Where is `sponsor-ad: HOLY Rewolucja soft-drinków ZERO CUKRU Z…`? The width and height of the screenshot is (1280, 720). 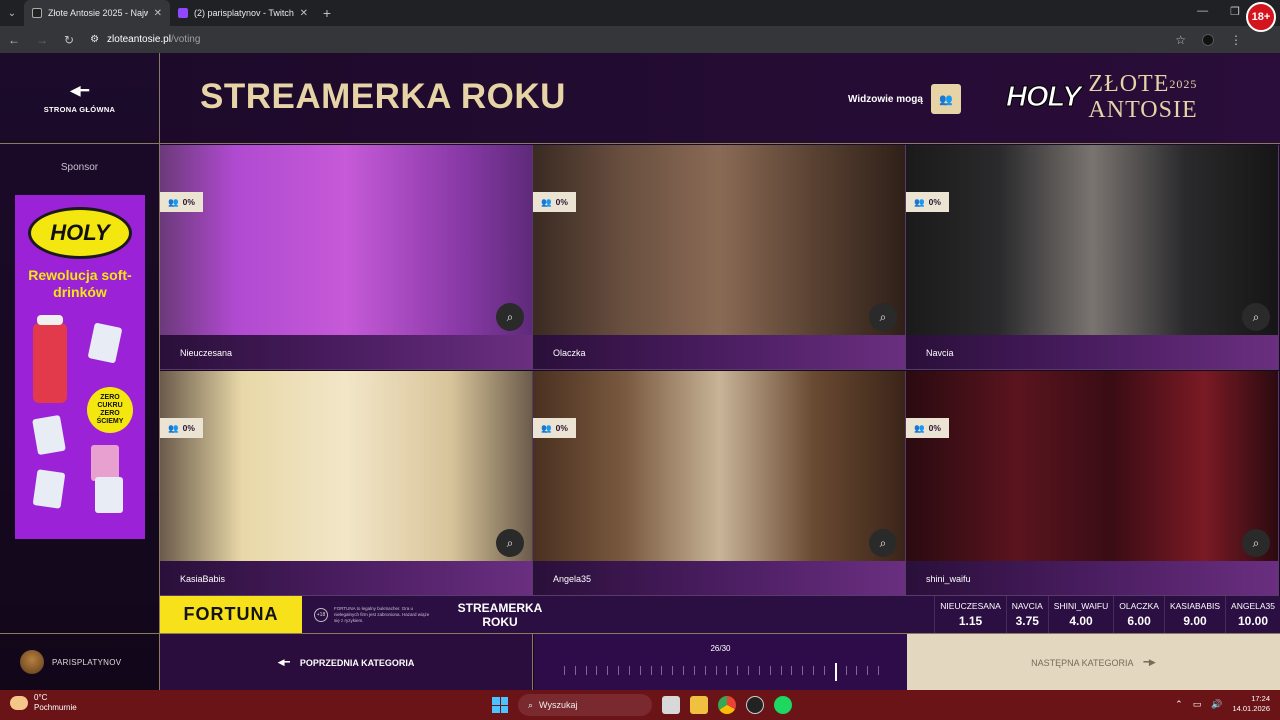
sponsor-ad: HOLY Rewolucja soft-drinków ZERO CUKRU Z… is located at coordinates (80, 367).